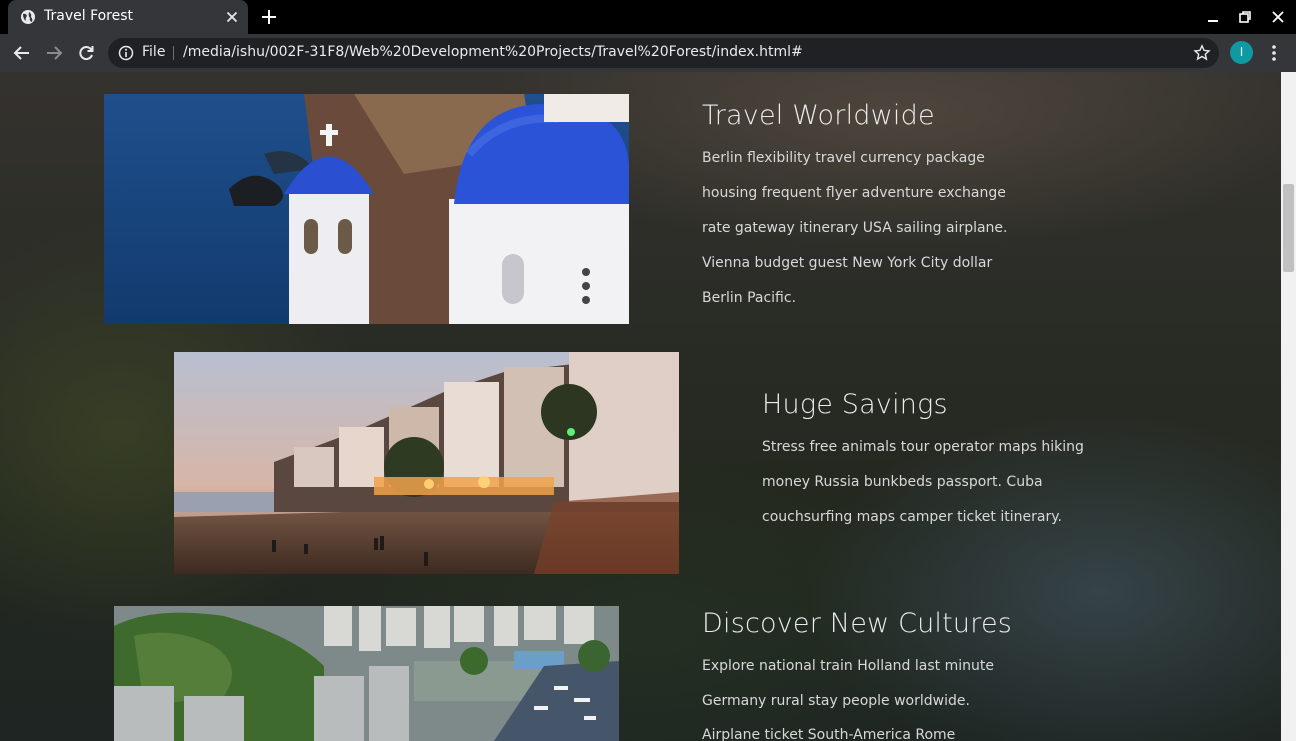 This screenshot has height=741, width=1296. Describe the element at coordinates (836, 701) in the screenshot. I see `feature-text-line: Germany rural stay people worldwide.` at that location.